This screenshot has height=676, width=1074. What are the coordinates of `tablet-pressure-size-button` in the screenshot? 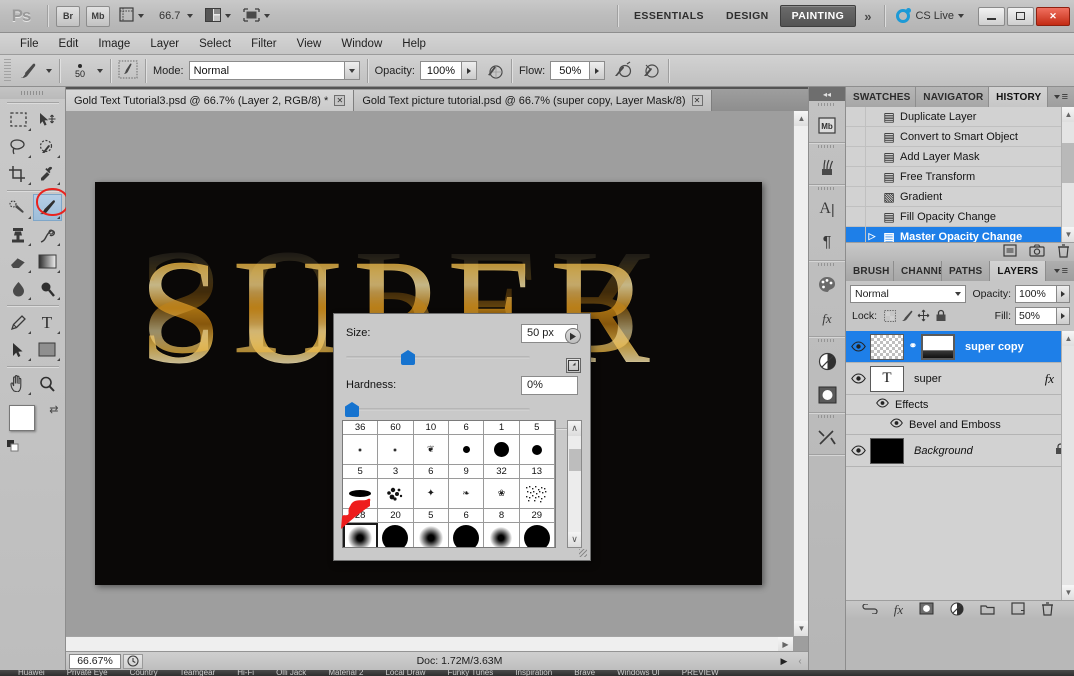 It's located at (651, 71).